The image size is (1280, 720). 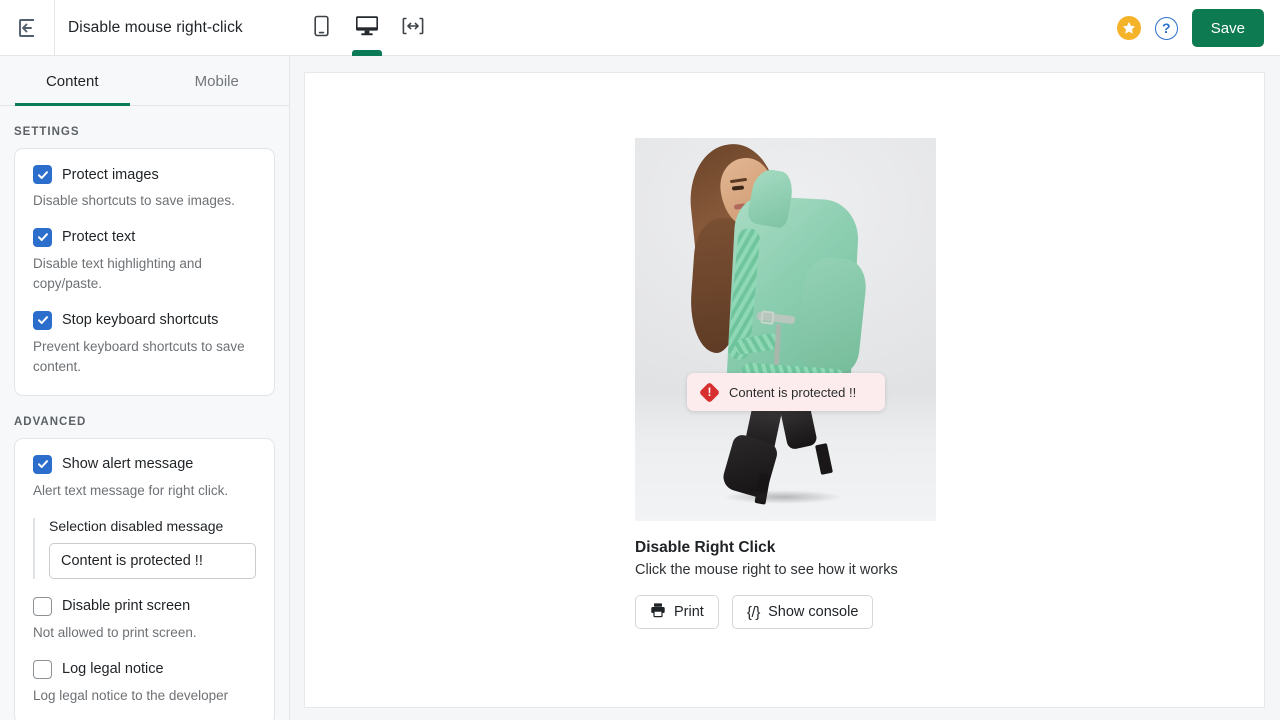 I want to click on stop-keyboard-shortcuts-checkbox, so click(x=42, y=320).